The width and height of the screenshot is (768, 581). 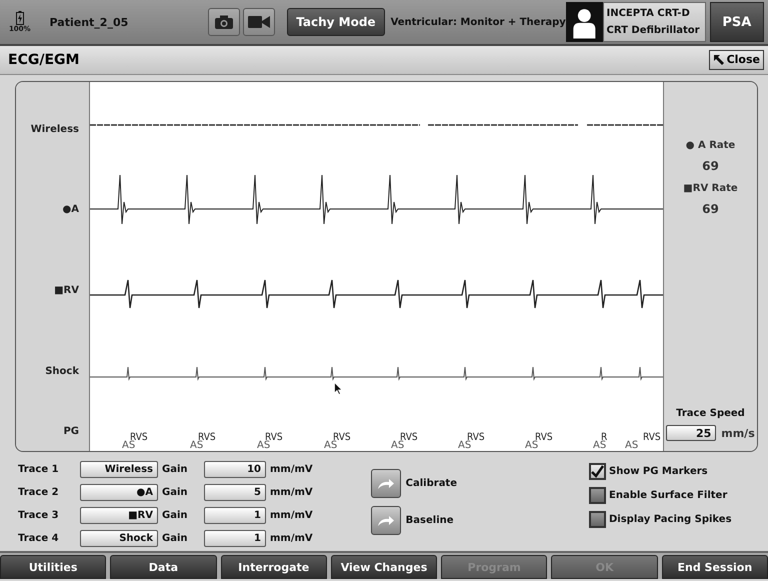 I want to click on speed-unit: mm/s, so click(x=738, y=433).